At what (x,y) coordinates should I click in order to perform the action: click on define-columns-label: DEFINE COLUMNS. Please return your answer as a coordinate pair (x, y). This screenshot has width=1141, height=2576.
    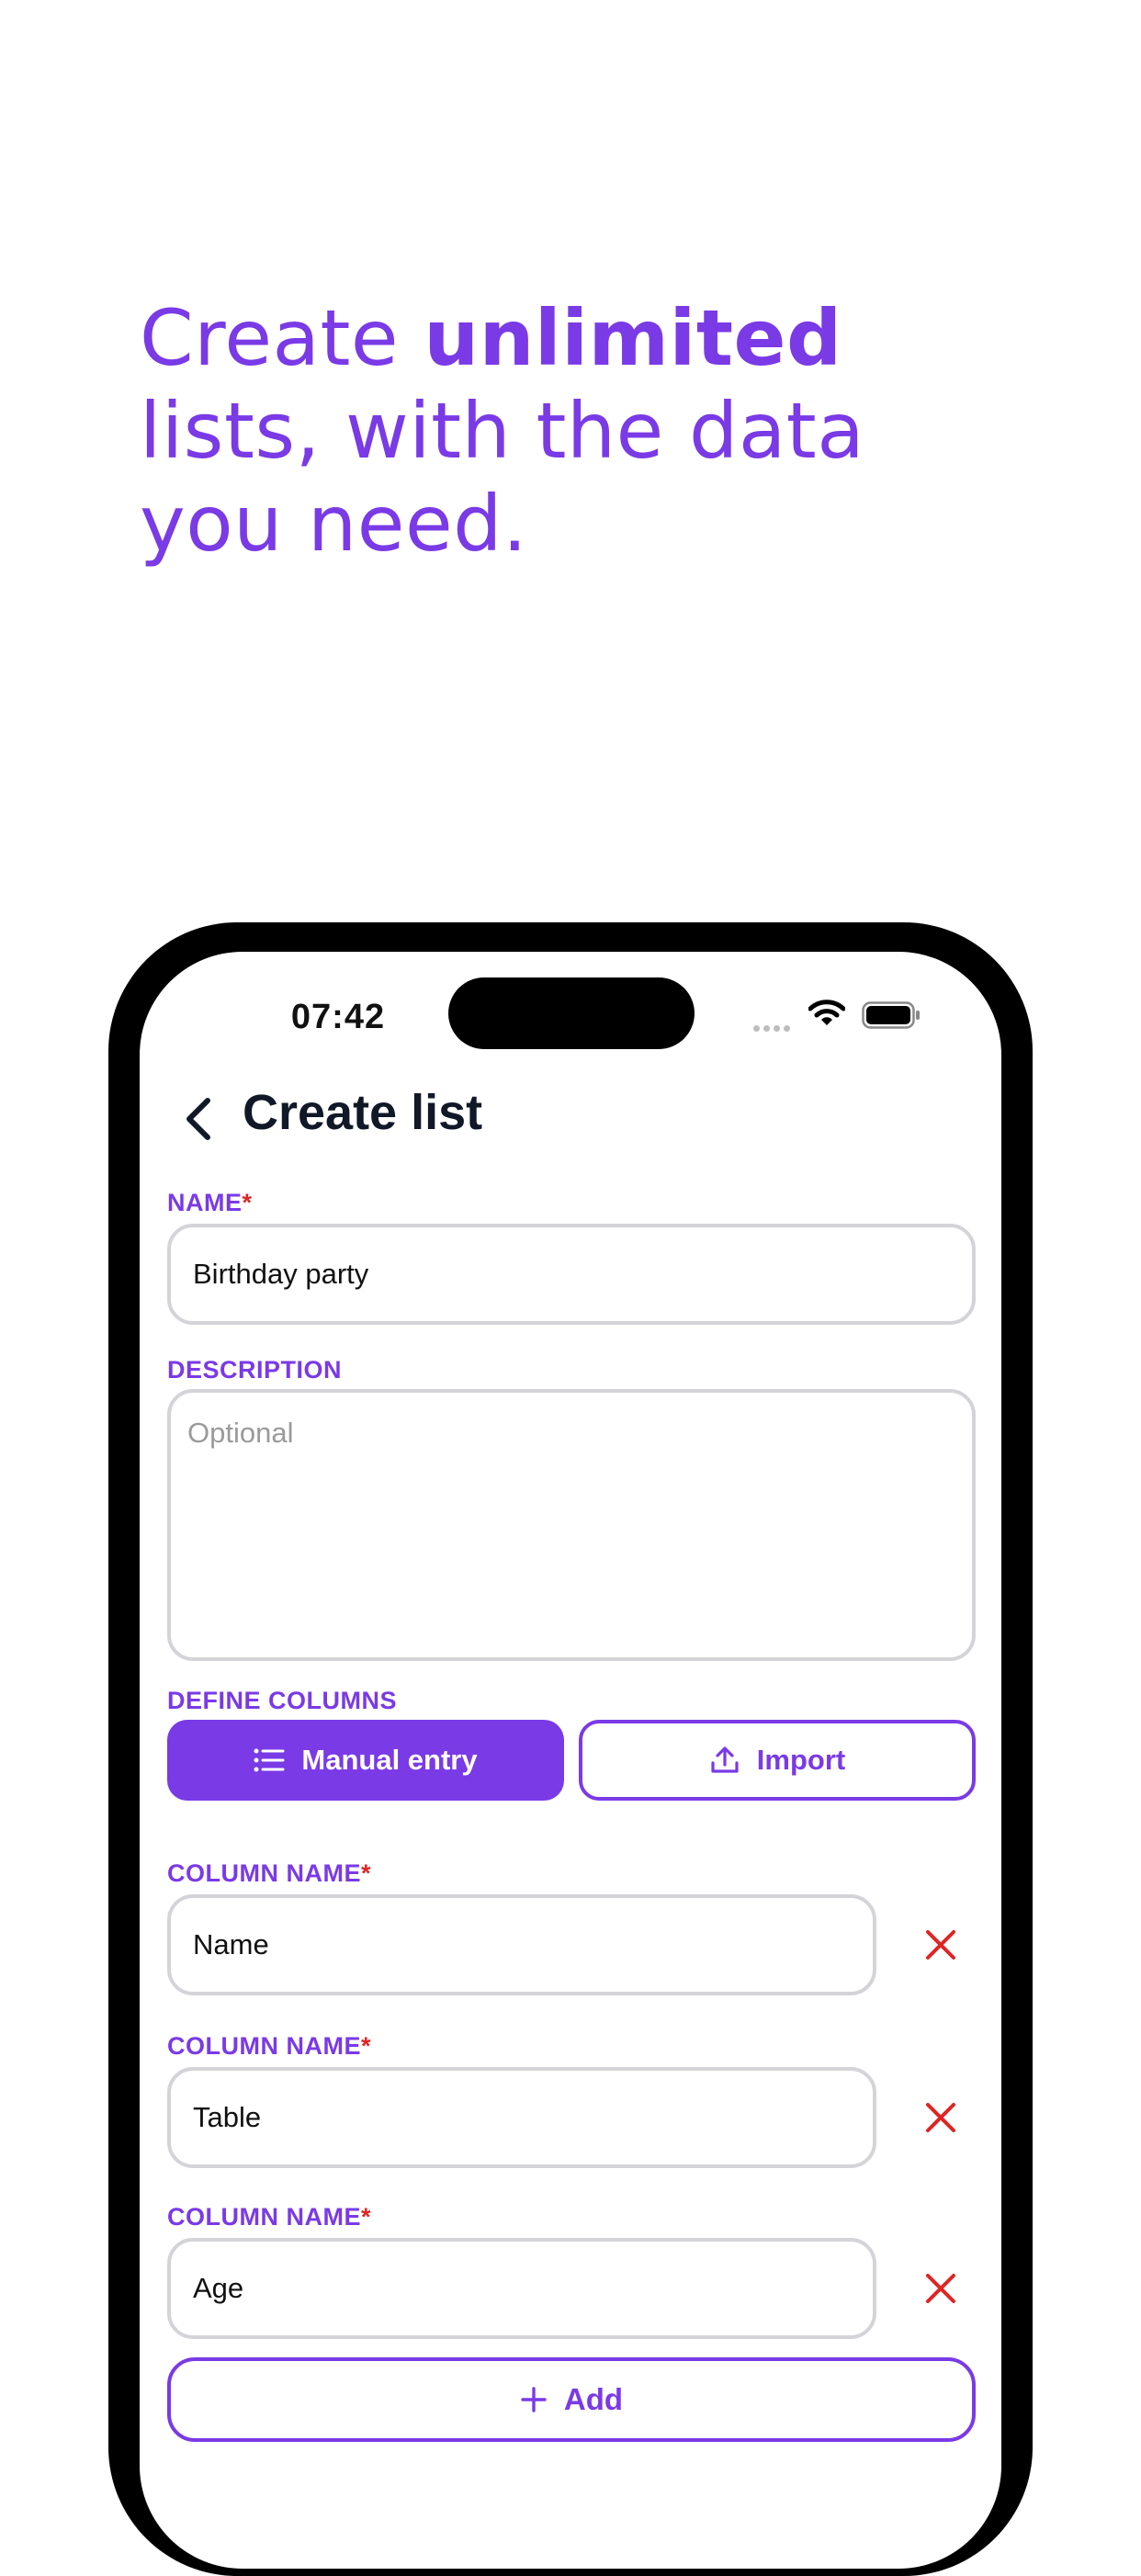
    Looking at the image, I should click on (282, 1700).